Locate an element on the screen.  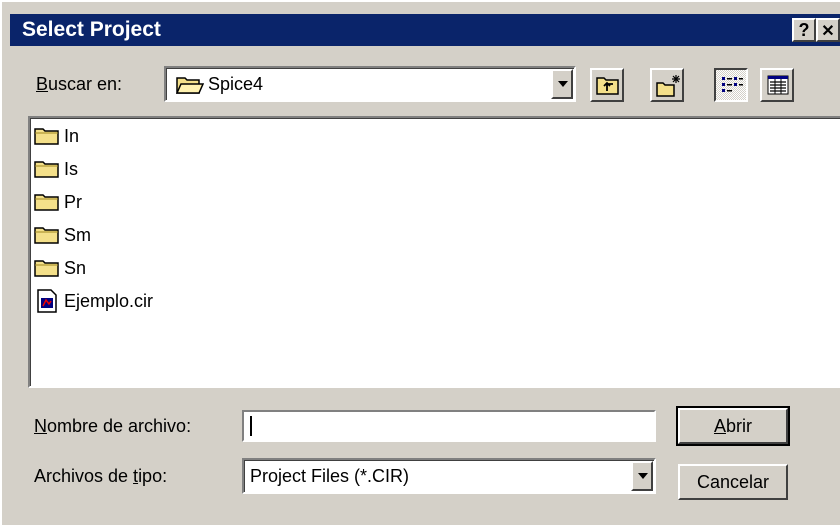
text-caret is located at coordinates (251, 426).